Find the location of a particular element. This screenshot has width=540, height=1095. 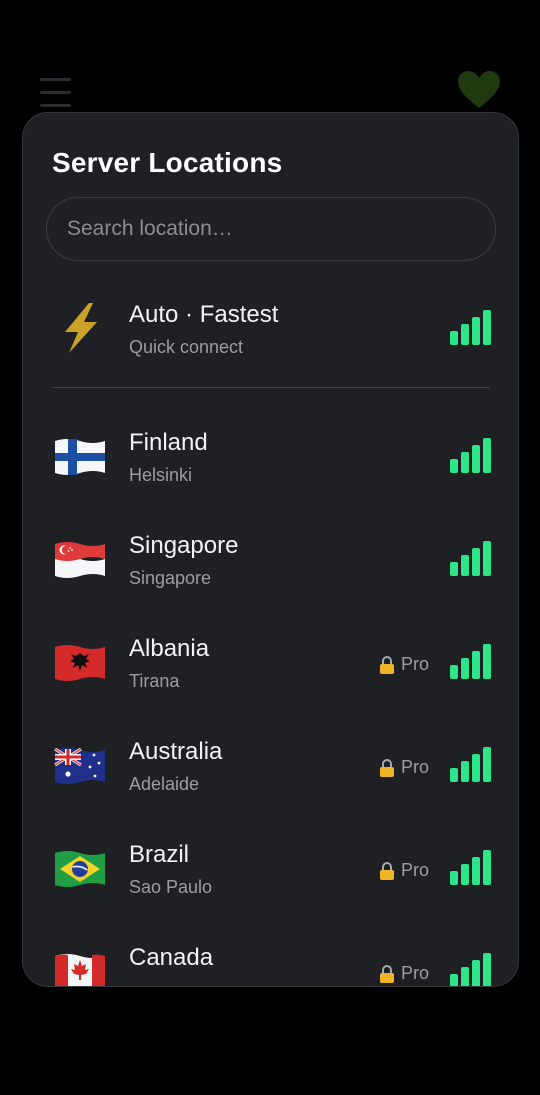

city-name: Sao Paulo is located at coordinates (171, 887).